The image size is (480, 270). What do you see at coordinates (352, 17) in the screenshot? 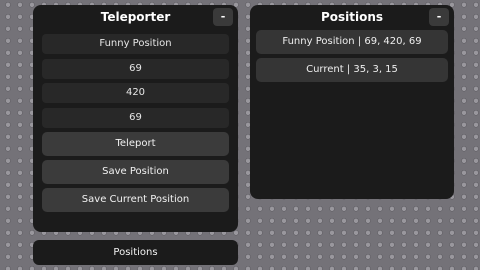
I see `positions-title: Positions` at bounding box center [352, 17].